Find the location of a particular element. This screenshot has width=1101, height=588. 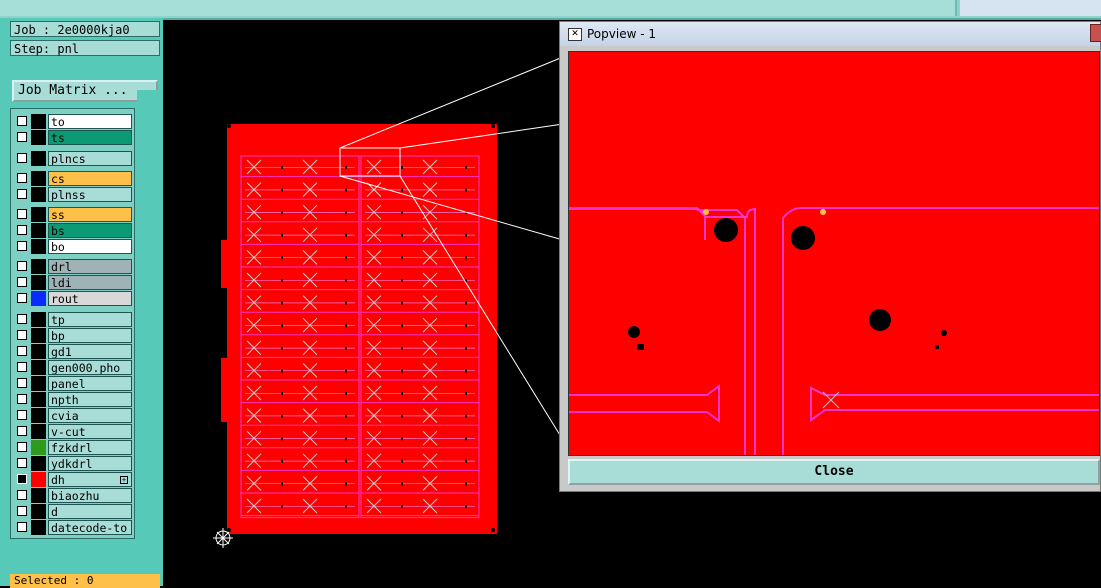

layer-row-cs: cs is located at coordinates (74, 178).